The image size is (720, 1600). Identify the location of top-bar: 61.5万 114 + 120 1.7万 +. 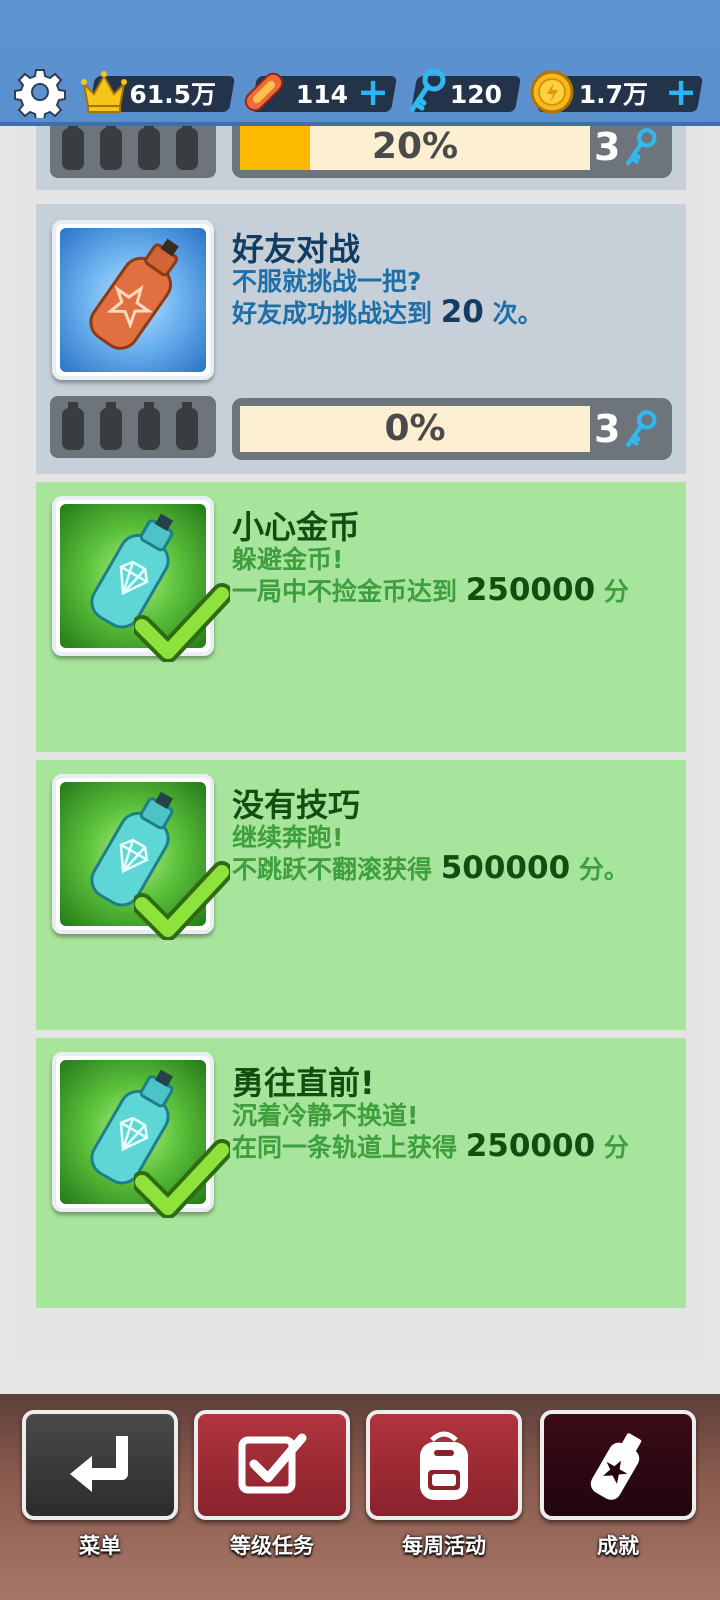
(360, 63).